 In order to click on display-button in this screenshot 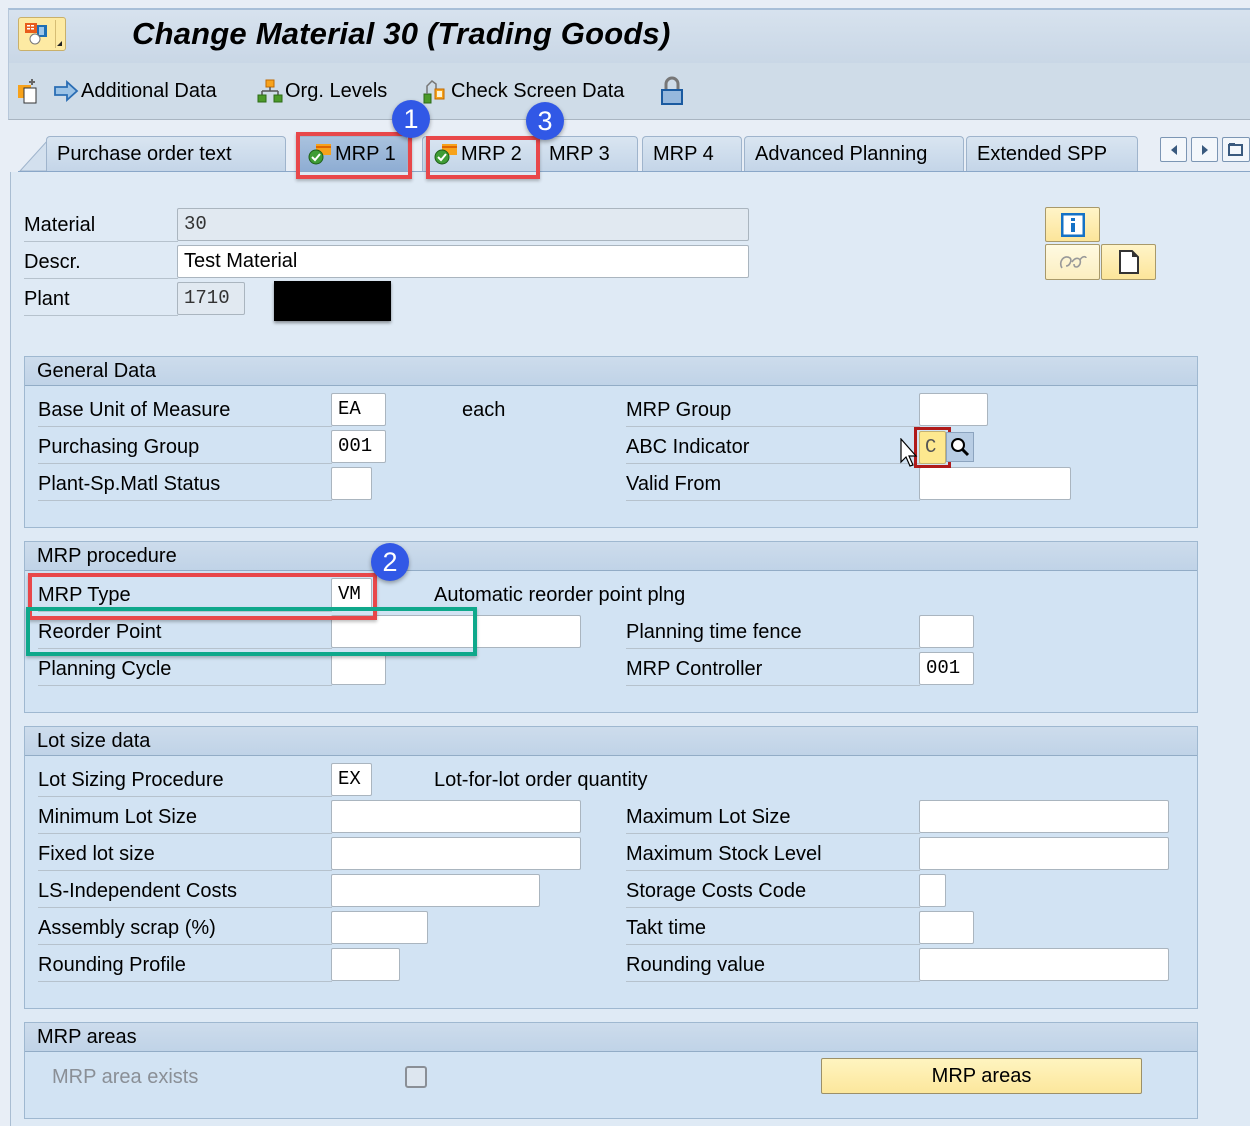, I will do `click(1072, 262)`.